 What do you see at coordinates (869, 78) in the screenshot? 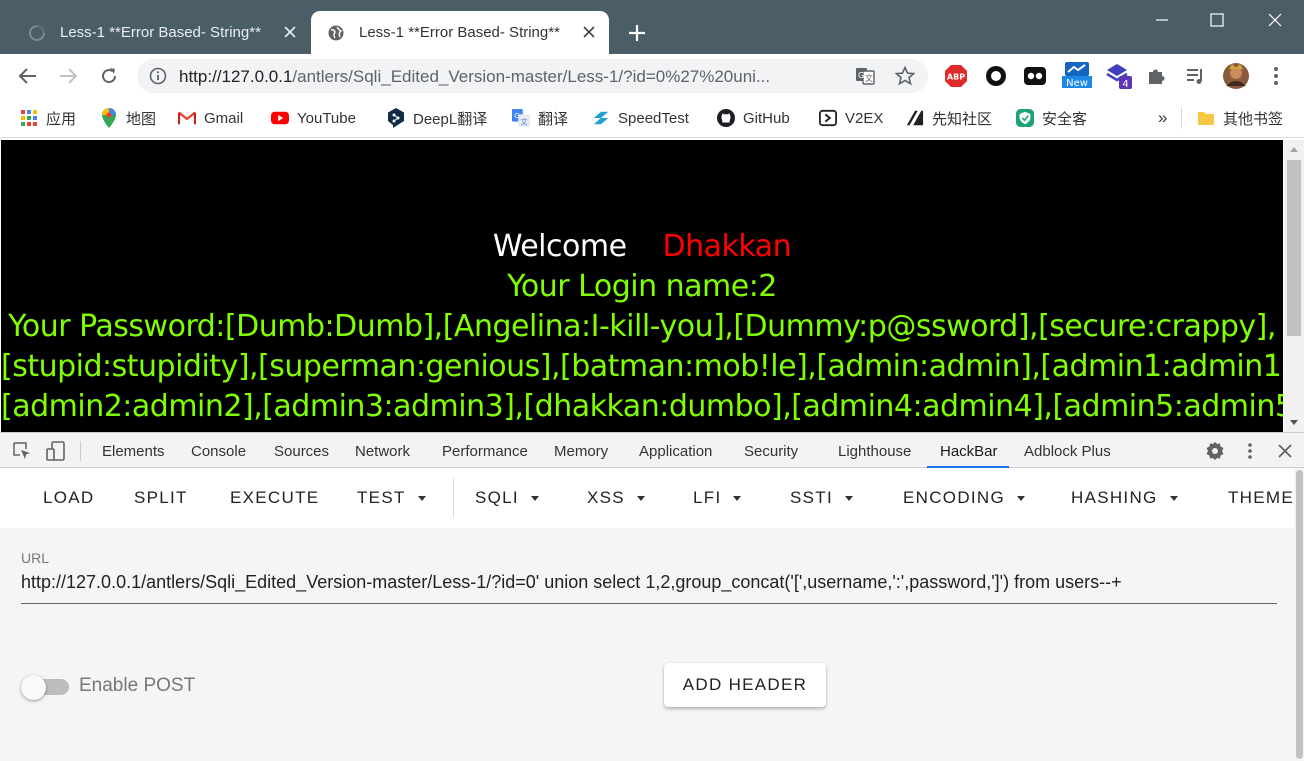
I see `svg-text: 文` at bounding box center [869, 78].